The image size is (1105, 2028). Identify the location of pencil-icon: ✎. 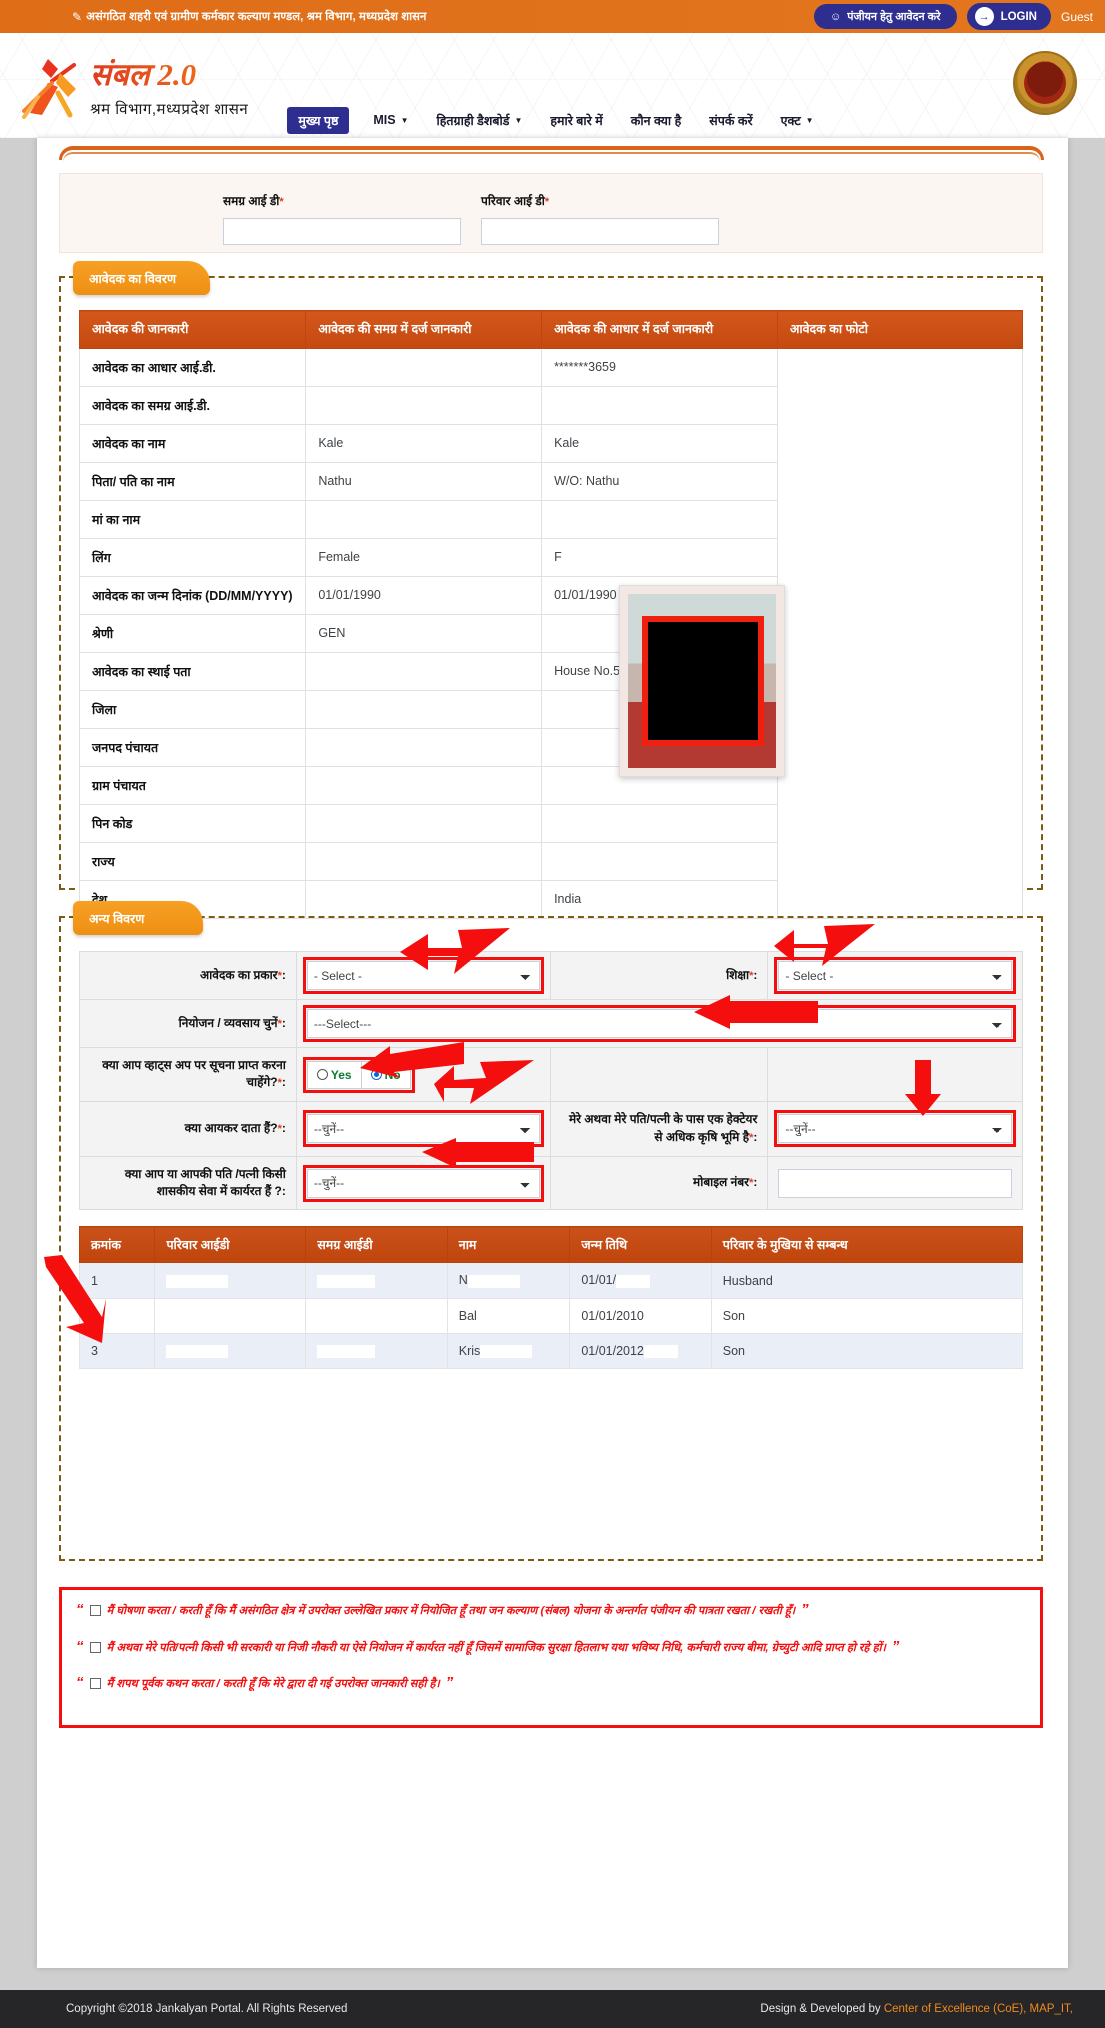
(77, 16).